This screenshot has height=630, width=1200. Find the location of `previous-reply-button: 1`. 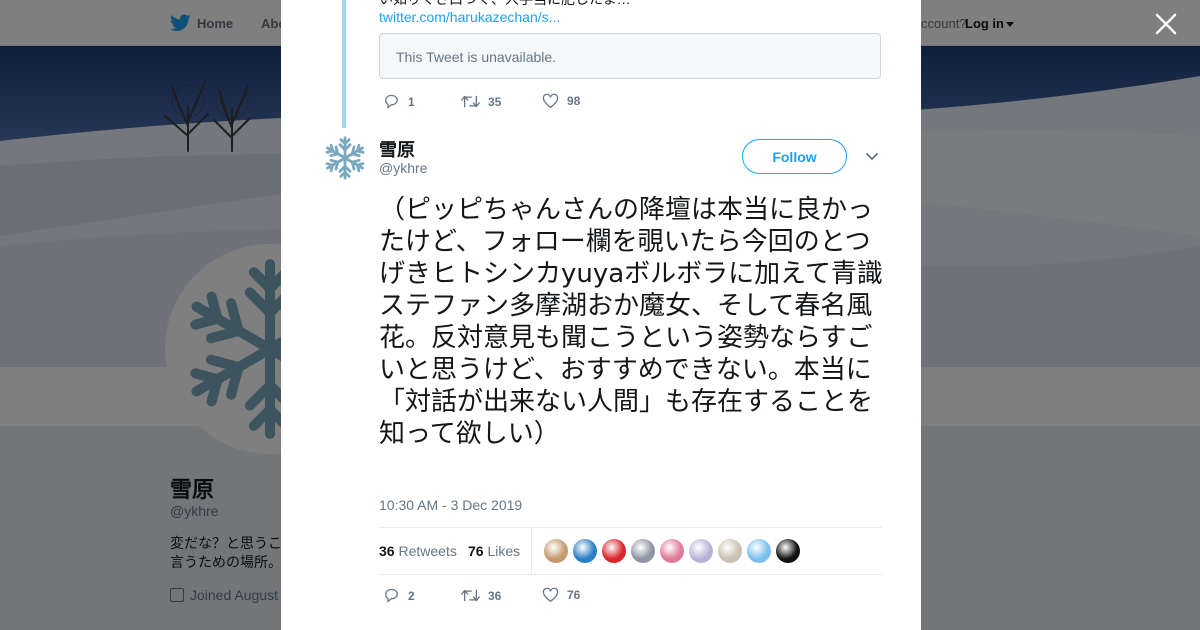

previous-reply-button: 1 is located at coordinates (399, 101).